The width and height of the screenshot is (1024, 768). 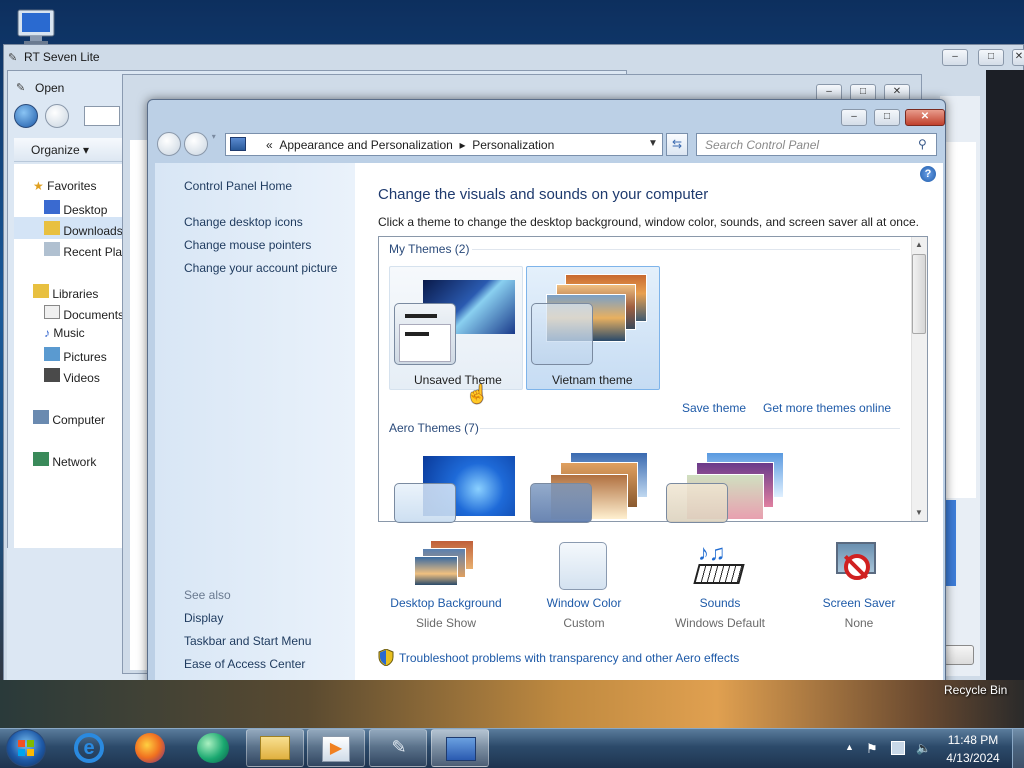 I want to click on save-theme-link: Save theme, so click(x=714, y=408).